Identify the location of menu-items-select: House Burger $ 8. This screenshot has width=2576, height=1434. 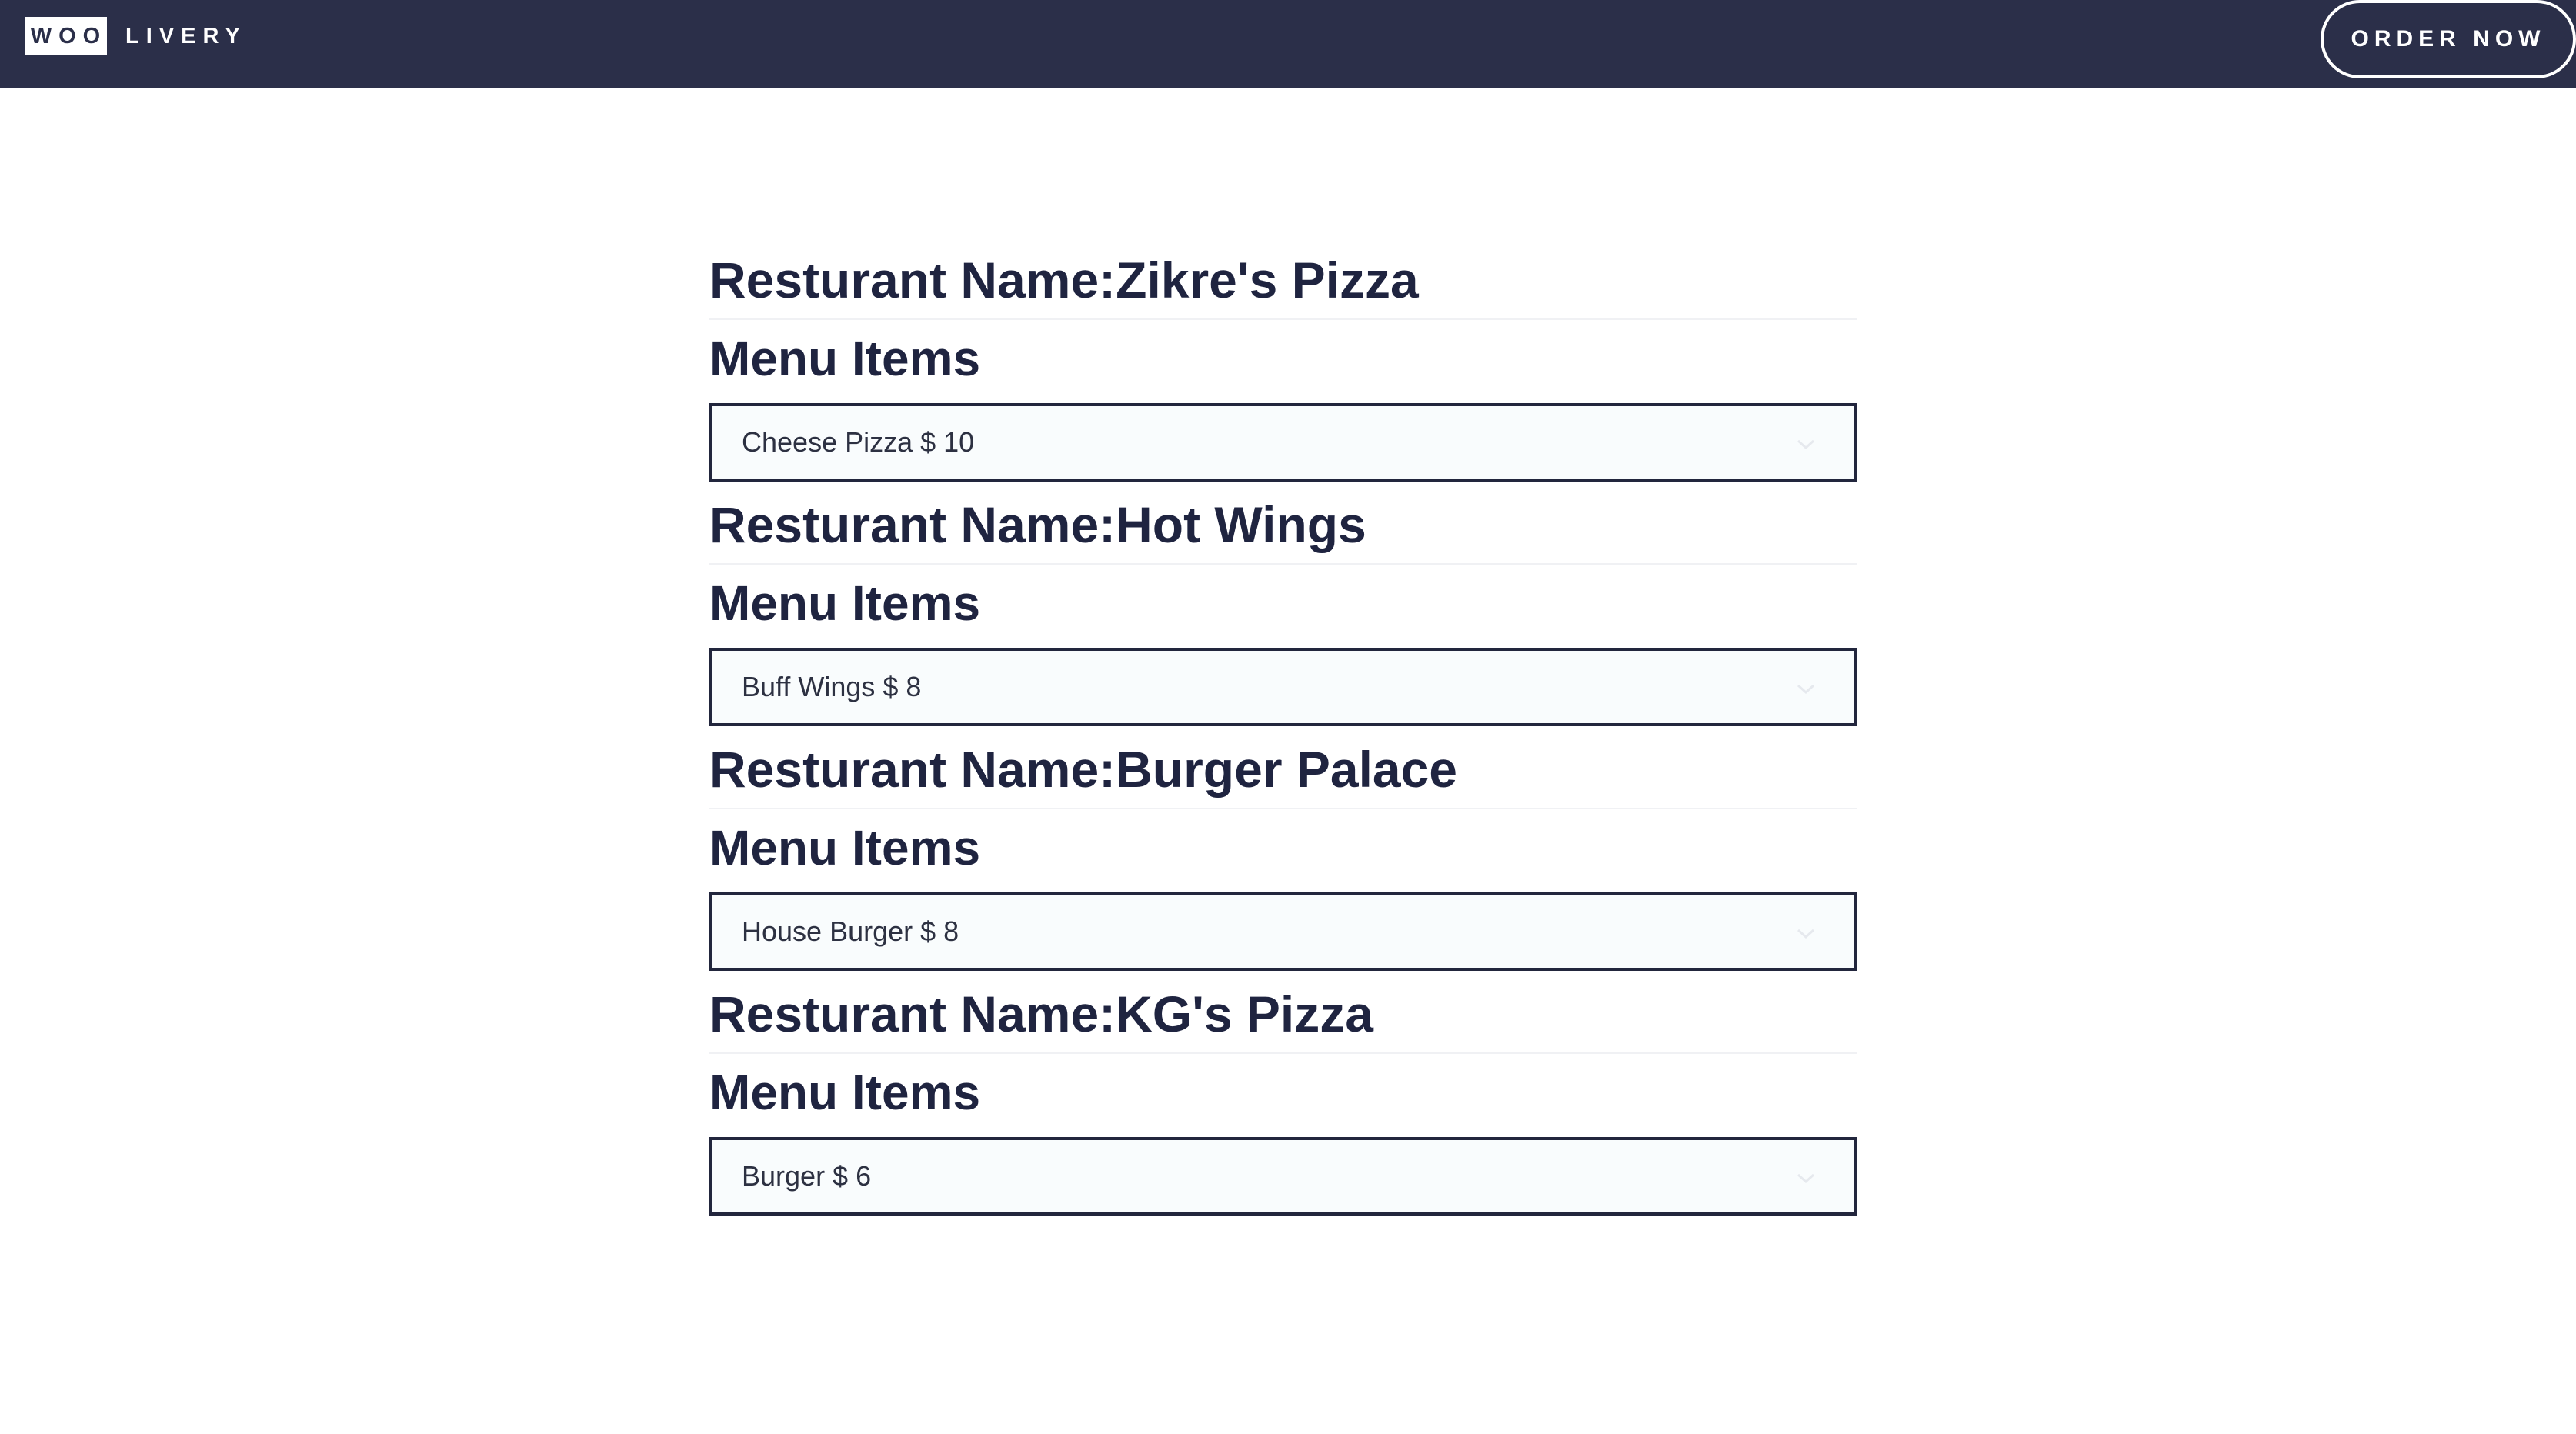
(1283, 931).